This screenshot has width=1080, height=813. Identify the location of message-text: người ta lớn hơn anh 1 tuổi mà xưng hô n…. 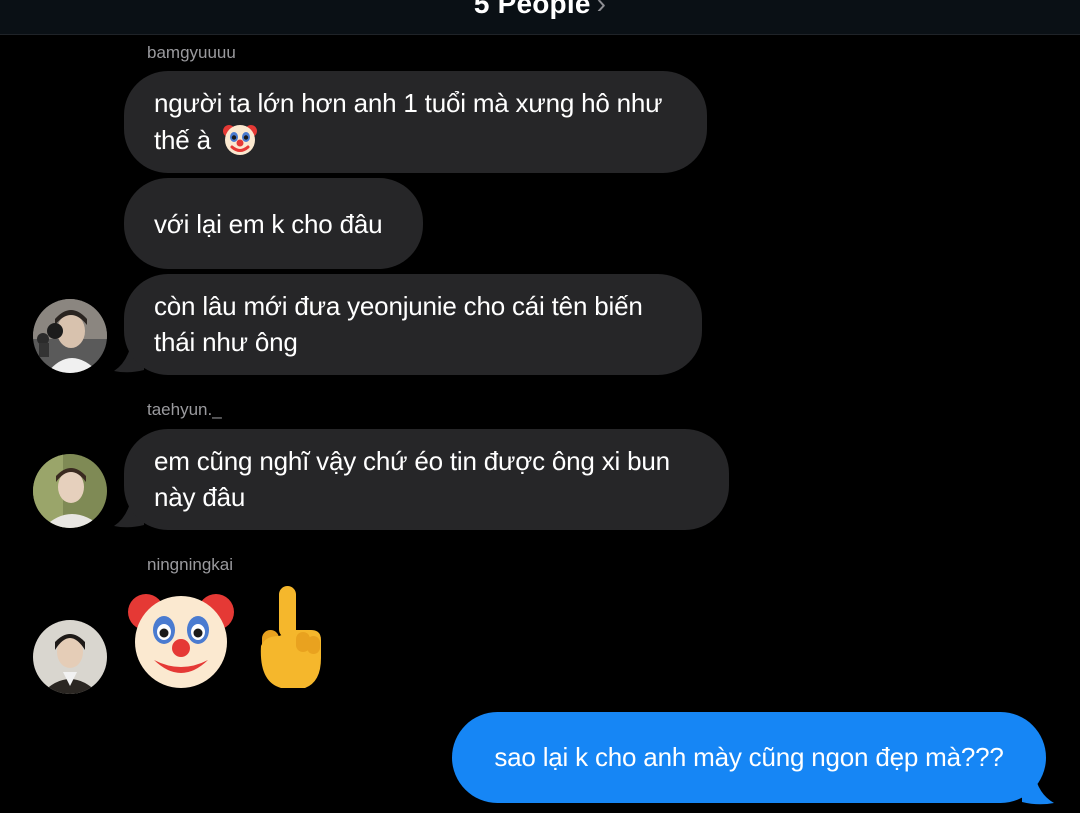
(408, 103).